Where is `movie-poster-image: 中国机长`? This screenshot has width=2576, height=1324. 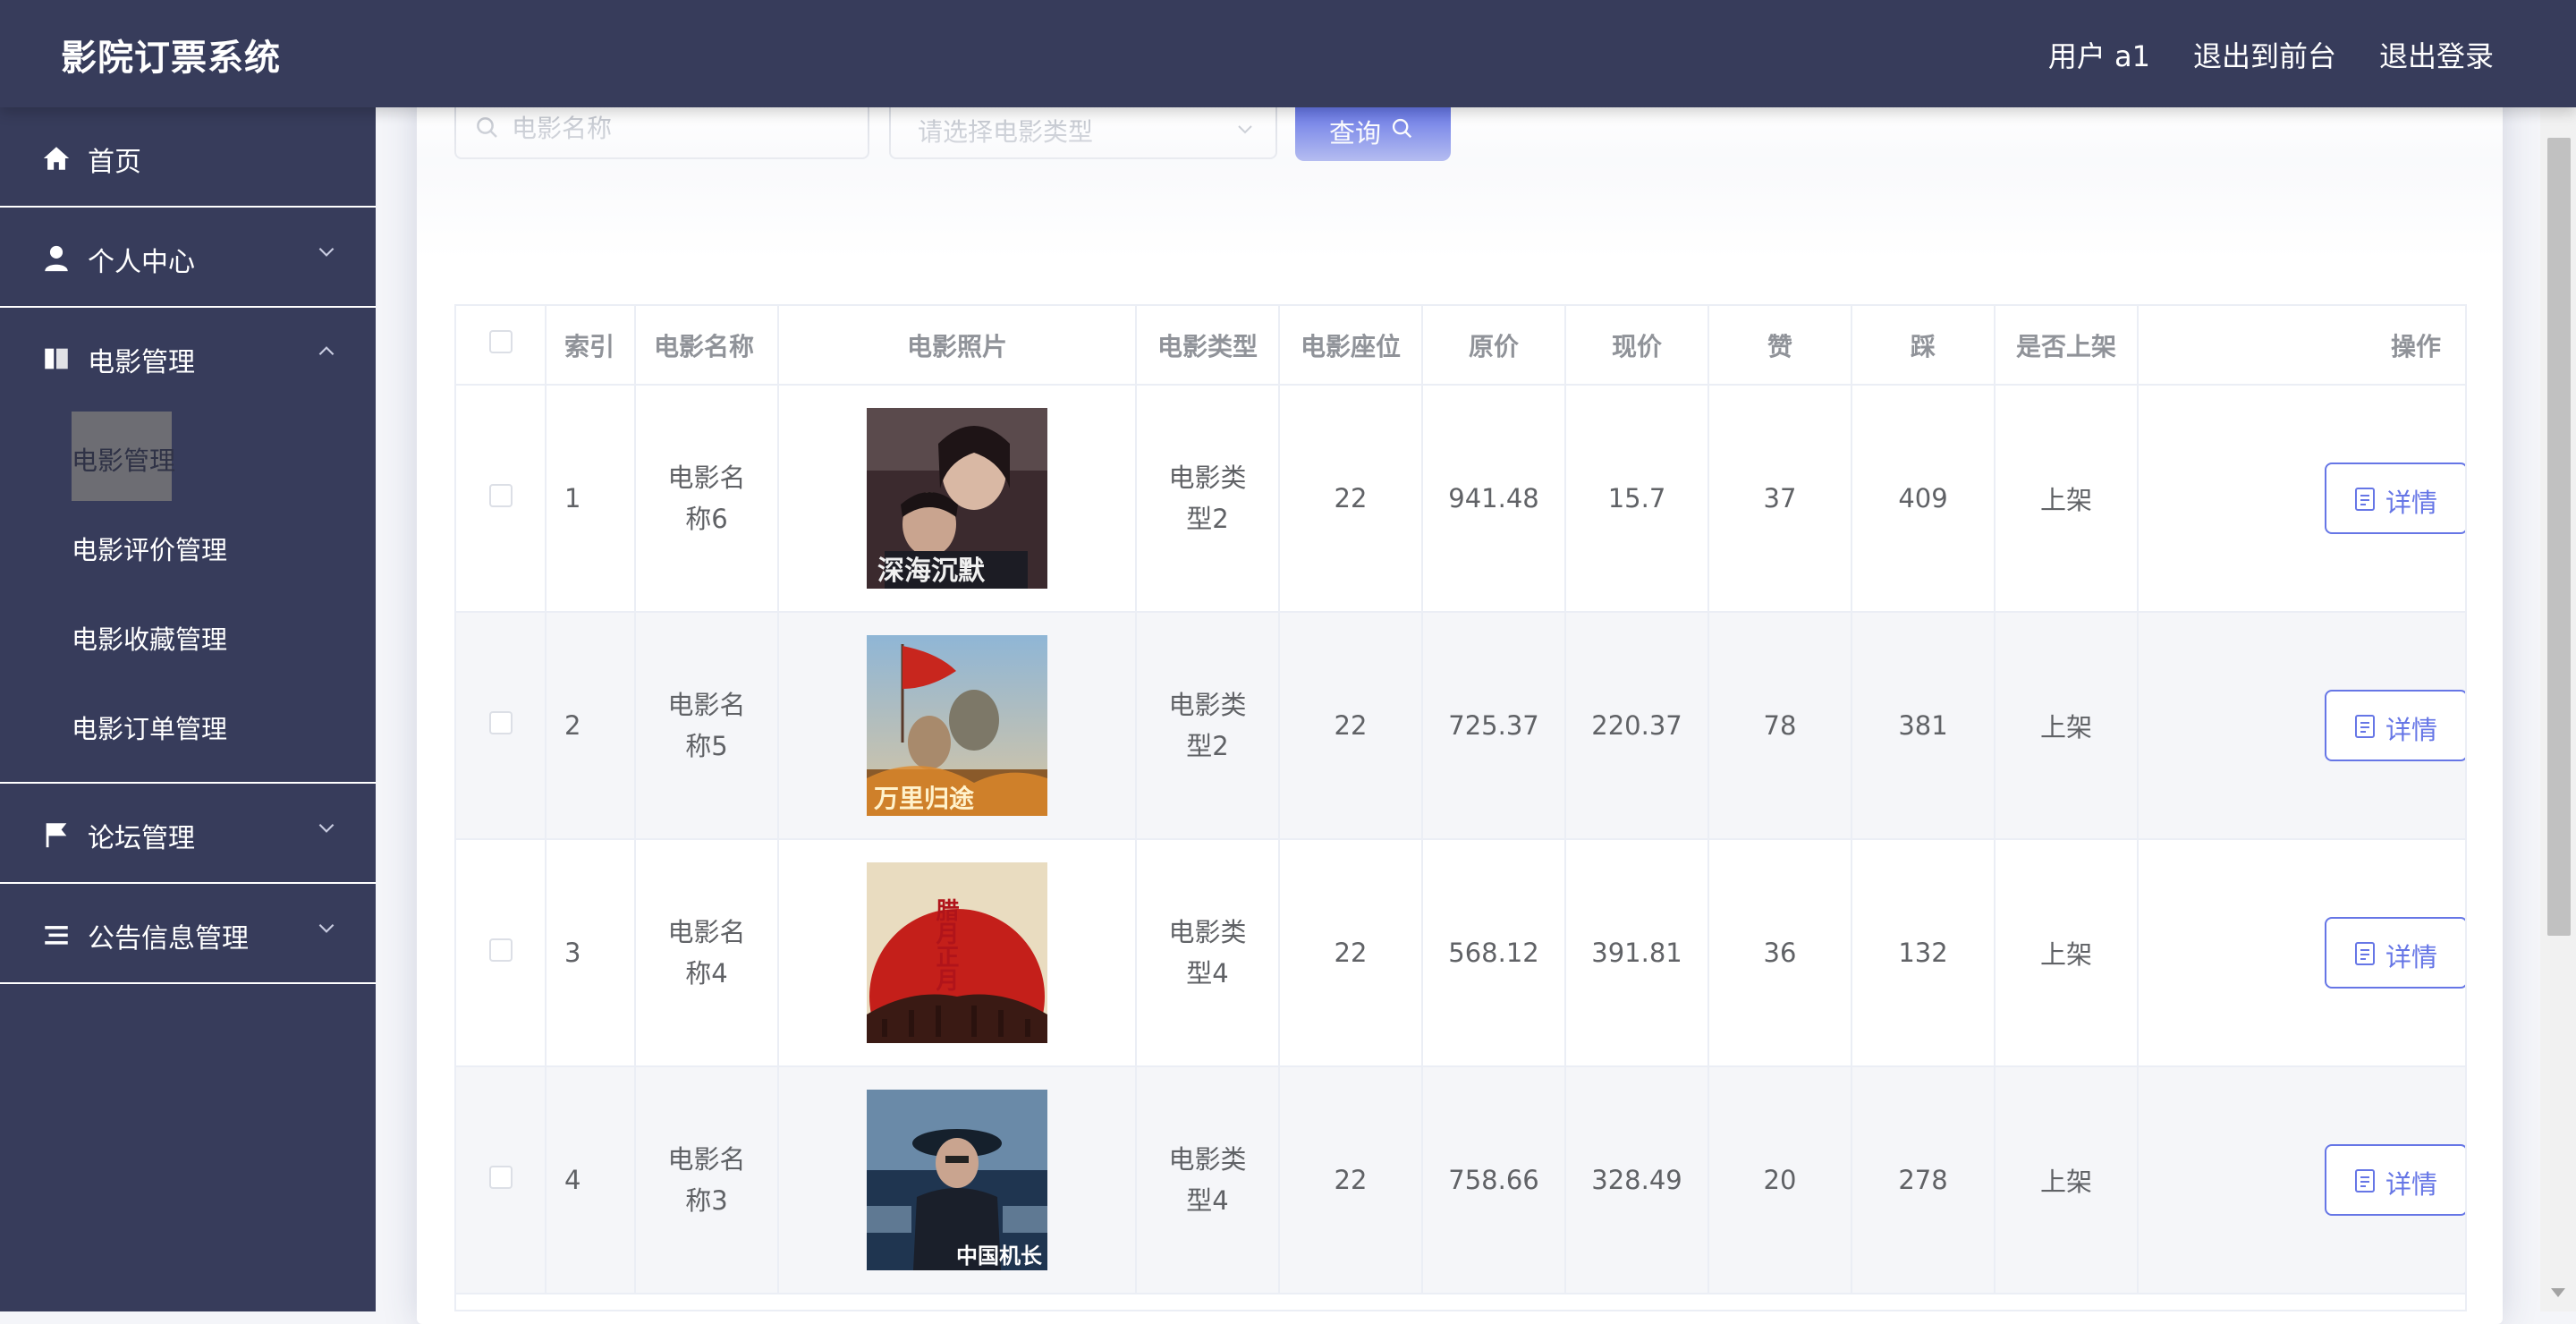
movie-poster-image: 中国机长 is located at coordinates (957, 1180).